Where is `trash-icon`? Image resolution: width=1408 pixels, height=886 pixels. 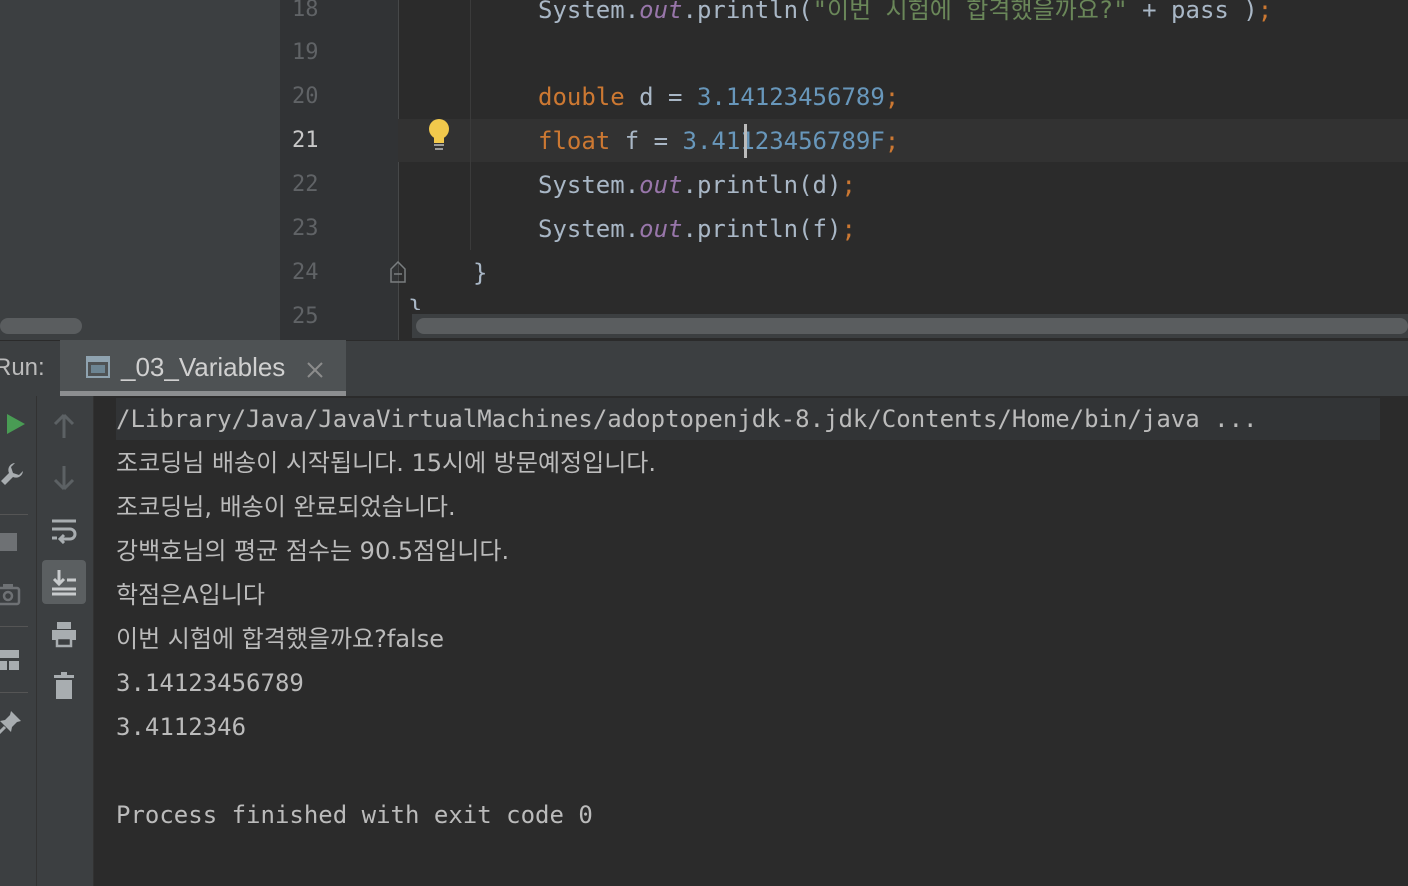
trash-icon is located at coordinates (64, 685).